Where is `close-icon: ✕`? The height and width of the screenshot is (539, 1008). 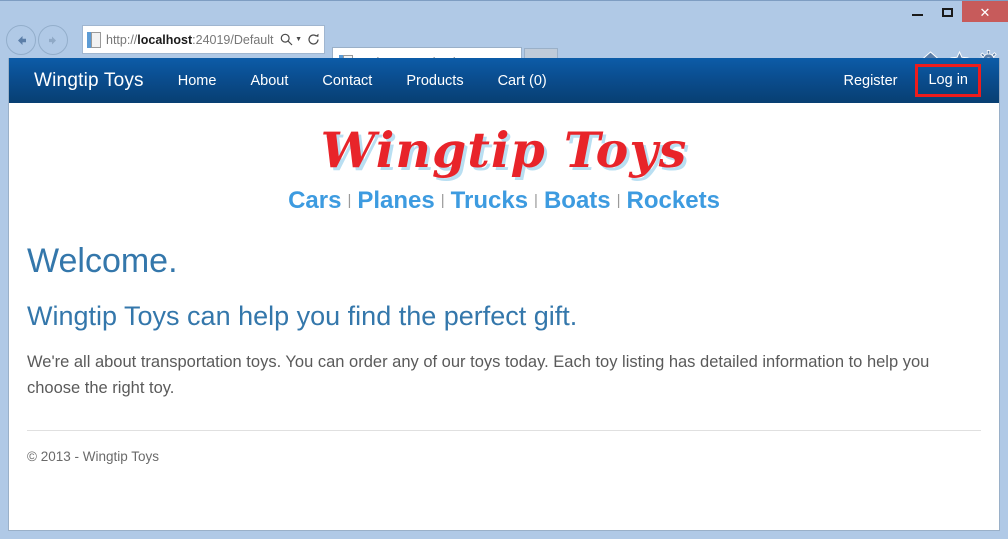 close-icon: ✕ is located at coordinates (985, 12).